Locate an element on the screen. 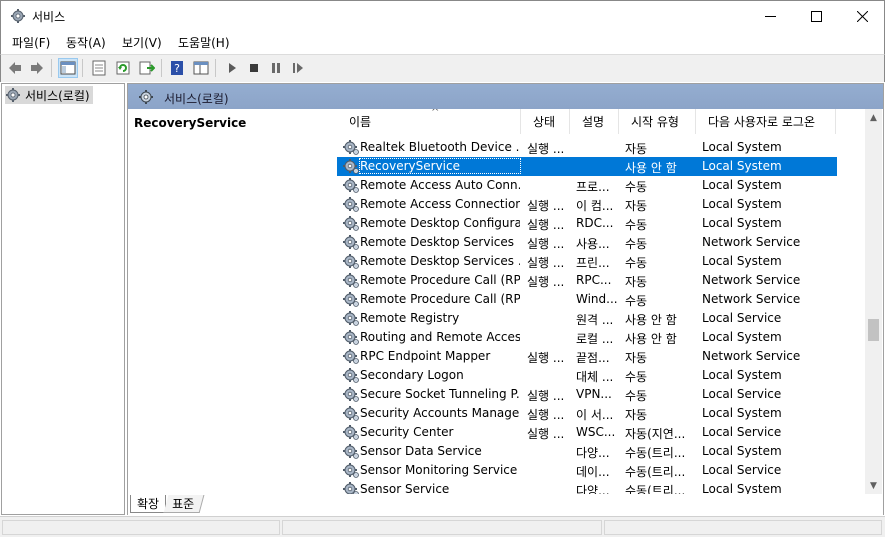 This screenshot has width=885, height=537. scroll-down-icon: ▼ is located at coordinates (873, 485).